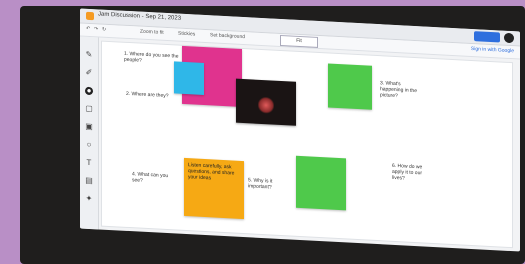 The height and width of the screenshot is (264, 525). Describe the element at coordinates (89, 162) in the screenshot. I see `text-icon: T` at that location.